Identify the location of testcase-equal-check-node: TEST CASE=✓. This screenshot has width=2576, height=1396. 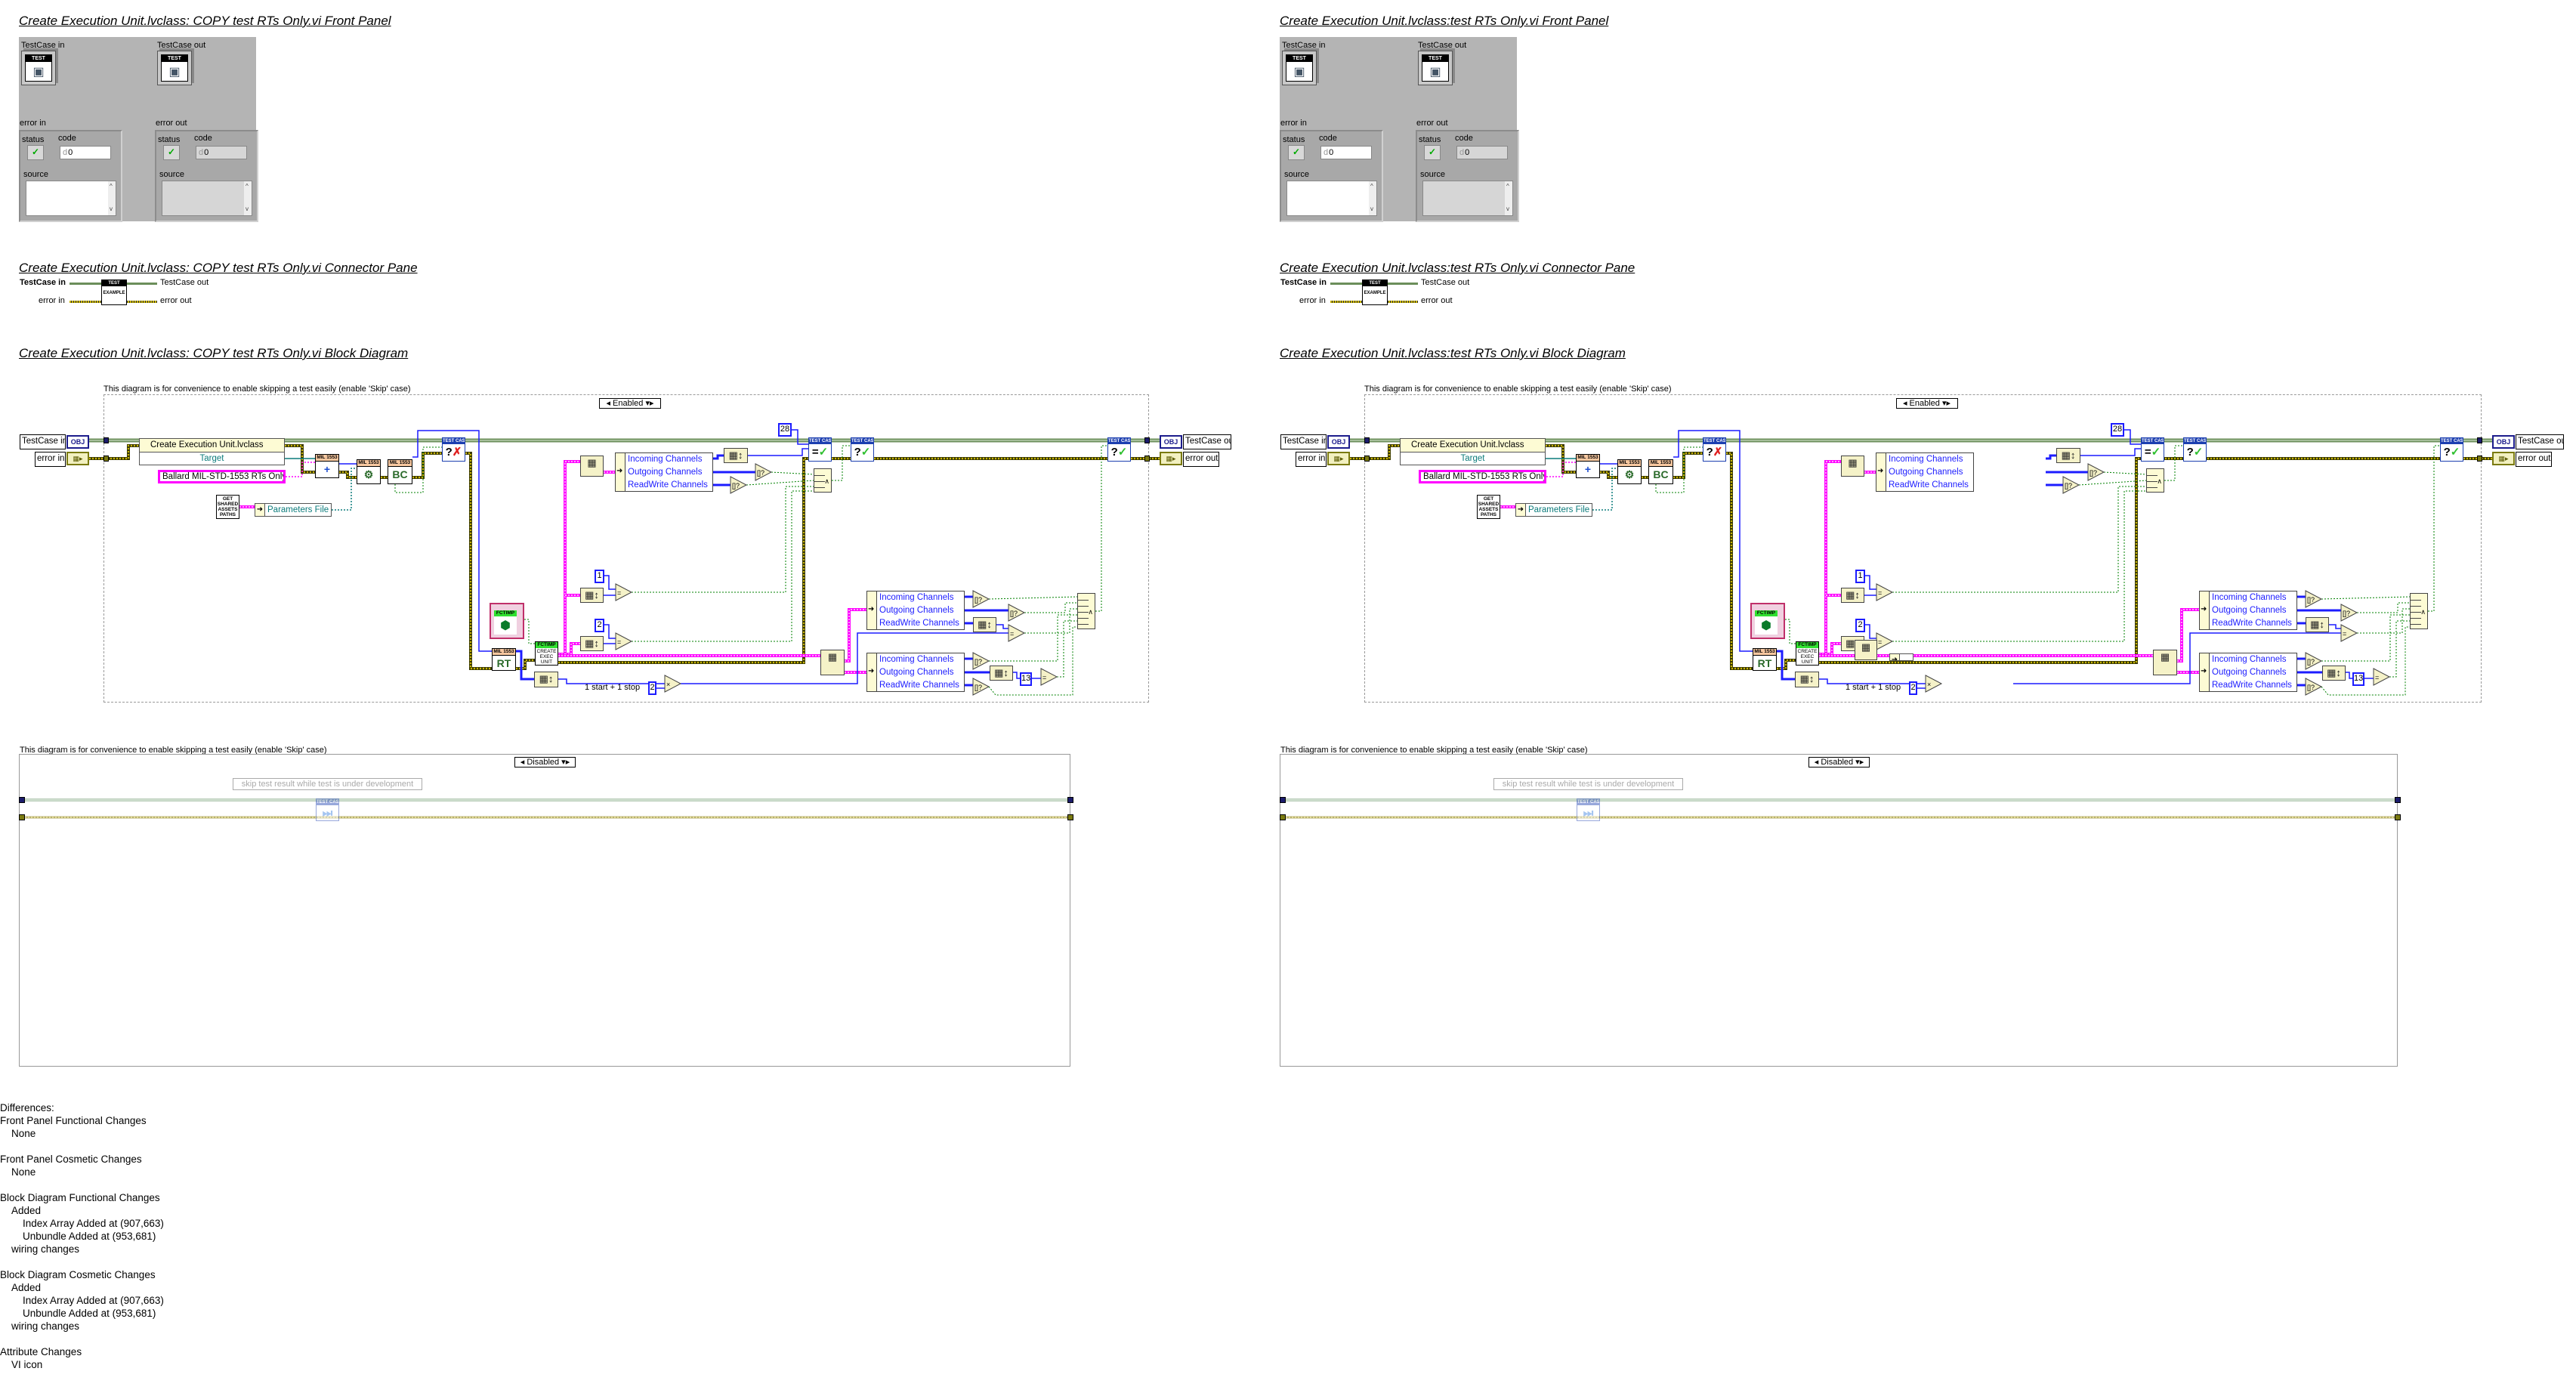
(2152, 450).